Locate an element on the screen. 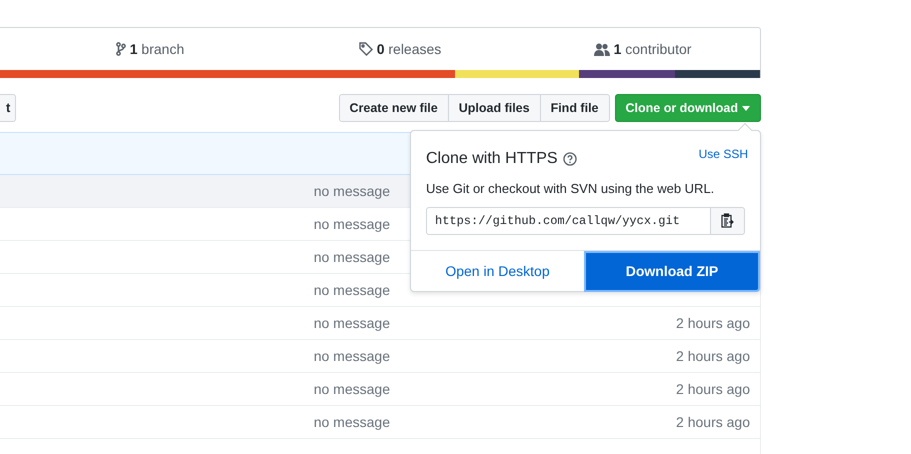 The width and height of the screenshot is (911, 454). copy-button is located at coordinates (727, 220).